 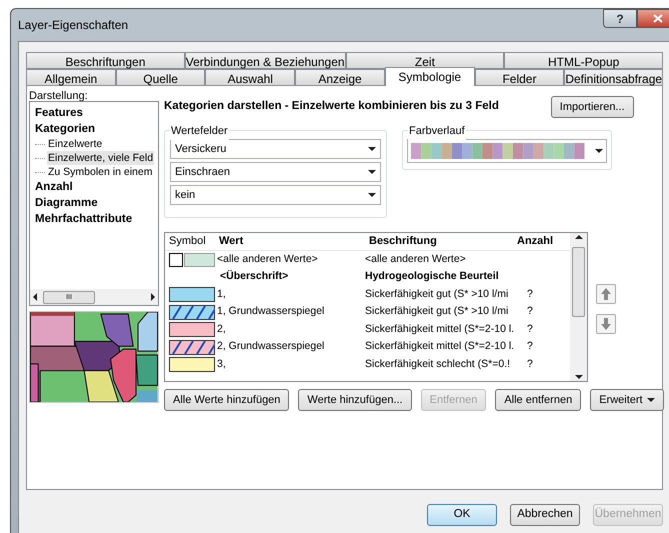 I want to click on table-cell-text: 1, Grundwasserspiegel, so click(x=271, y=312).